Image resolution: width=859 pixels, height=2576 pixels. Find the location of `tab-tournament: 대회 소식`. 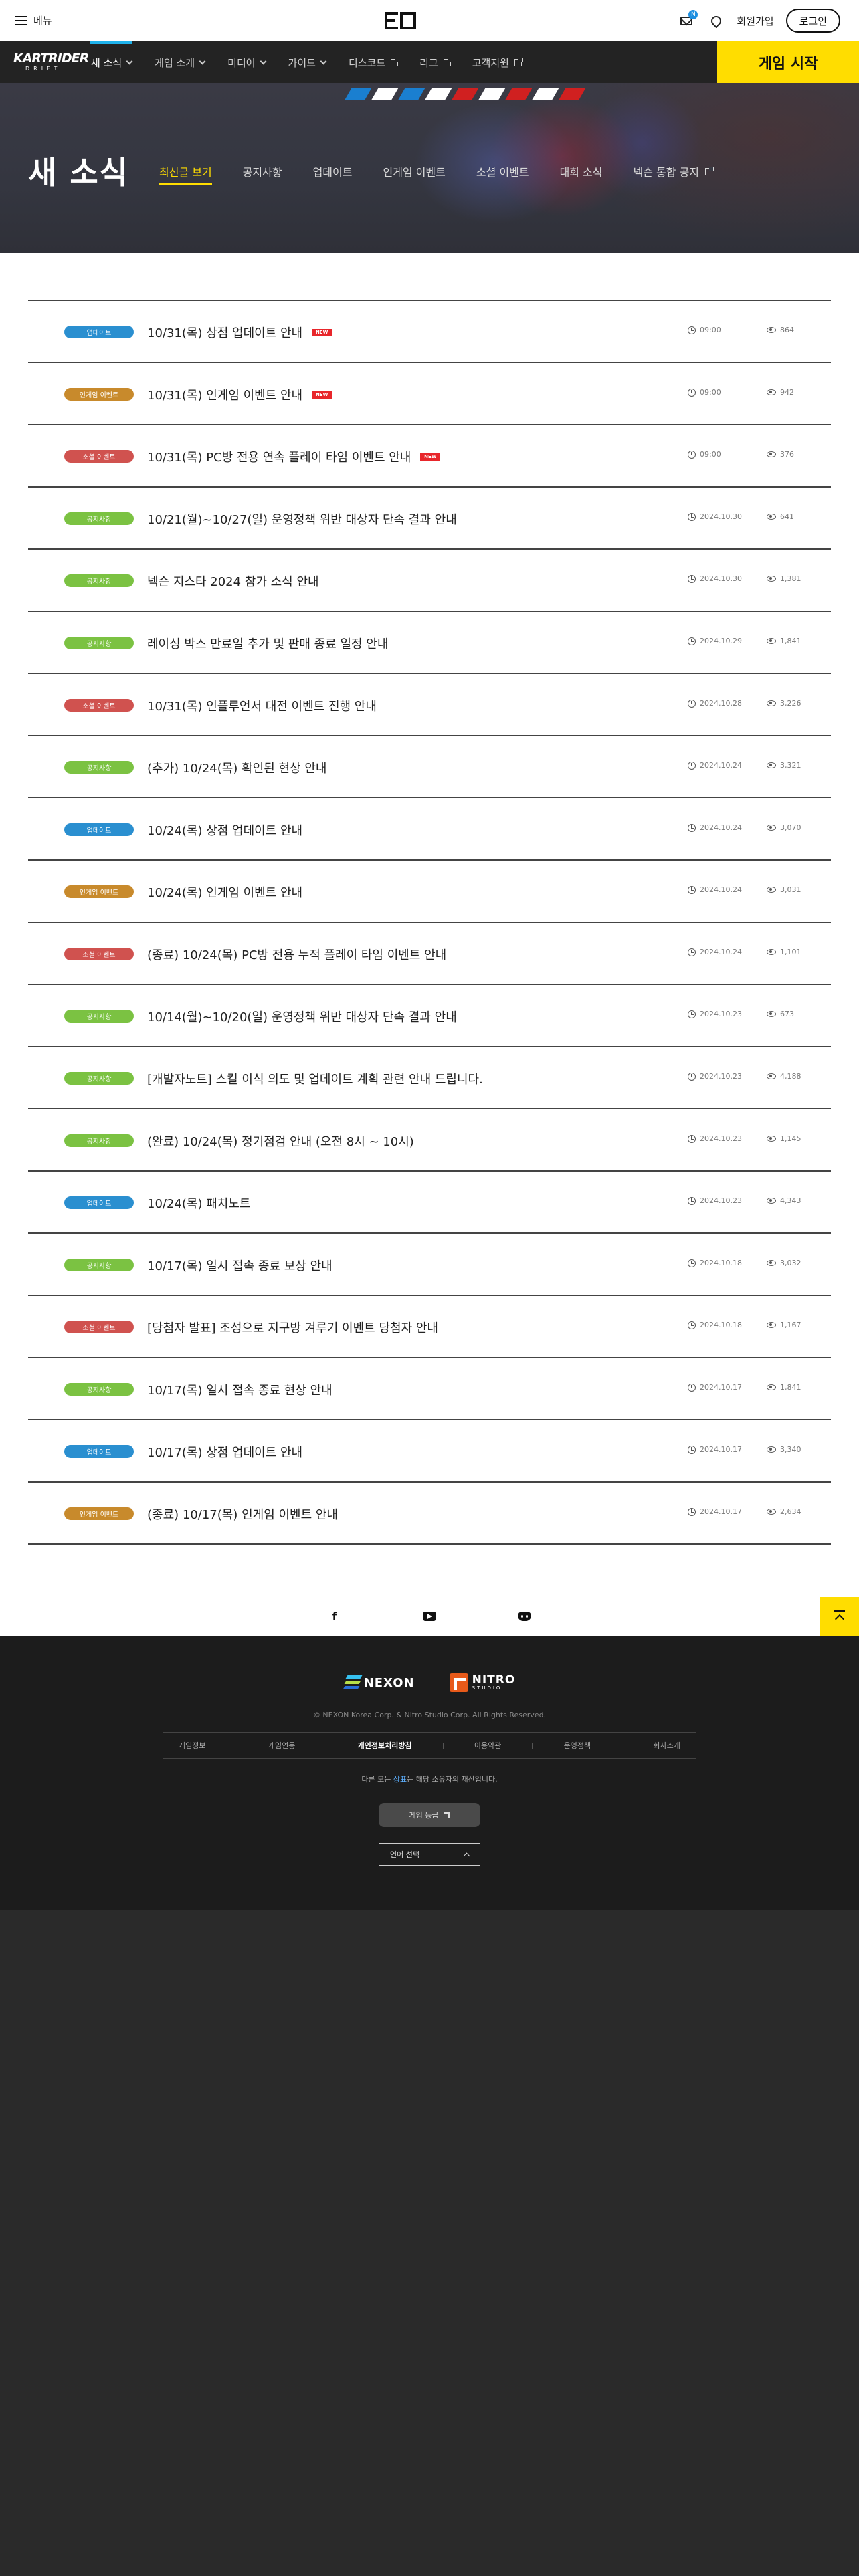

tab-tournament: 대회 소식 is located at coordinates (581, 171).